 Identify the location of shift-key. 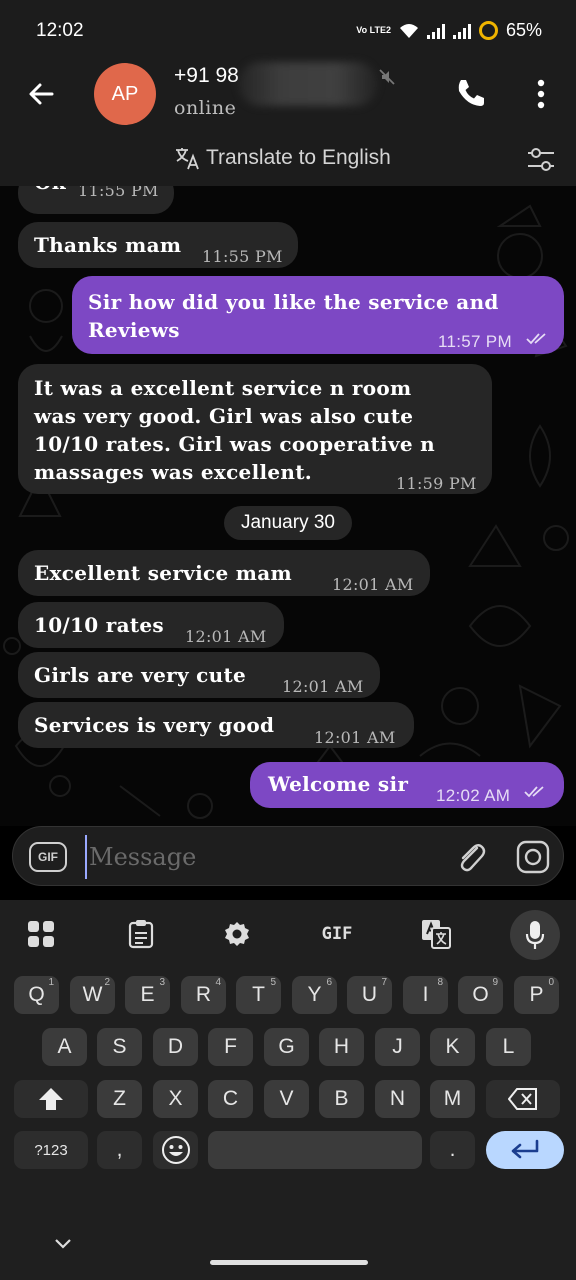
(51, 1099).